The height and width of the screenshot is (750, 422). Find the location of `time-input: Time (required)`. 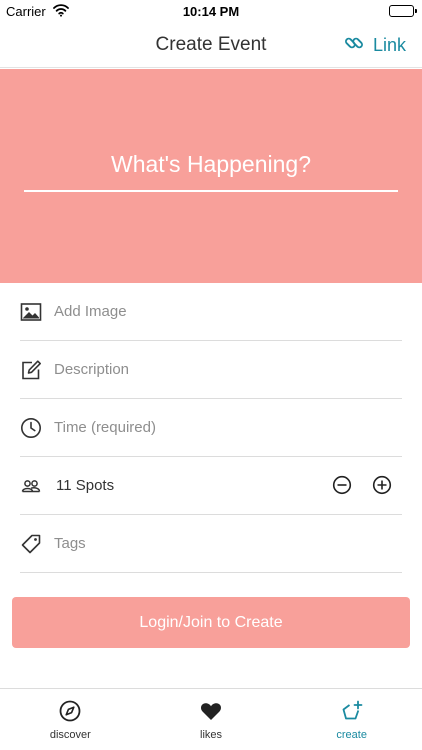

time-input: Time (required) is located at coordinates (105, 427).